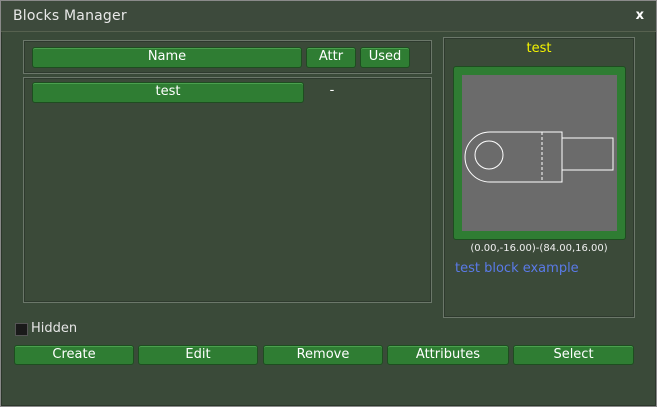 Image resolution: width=657 pixels, height=407 pixels. Describe the element at coordinates (74, 355) in the screenshot. I see `create-button: Create` at that location.